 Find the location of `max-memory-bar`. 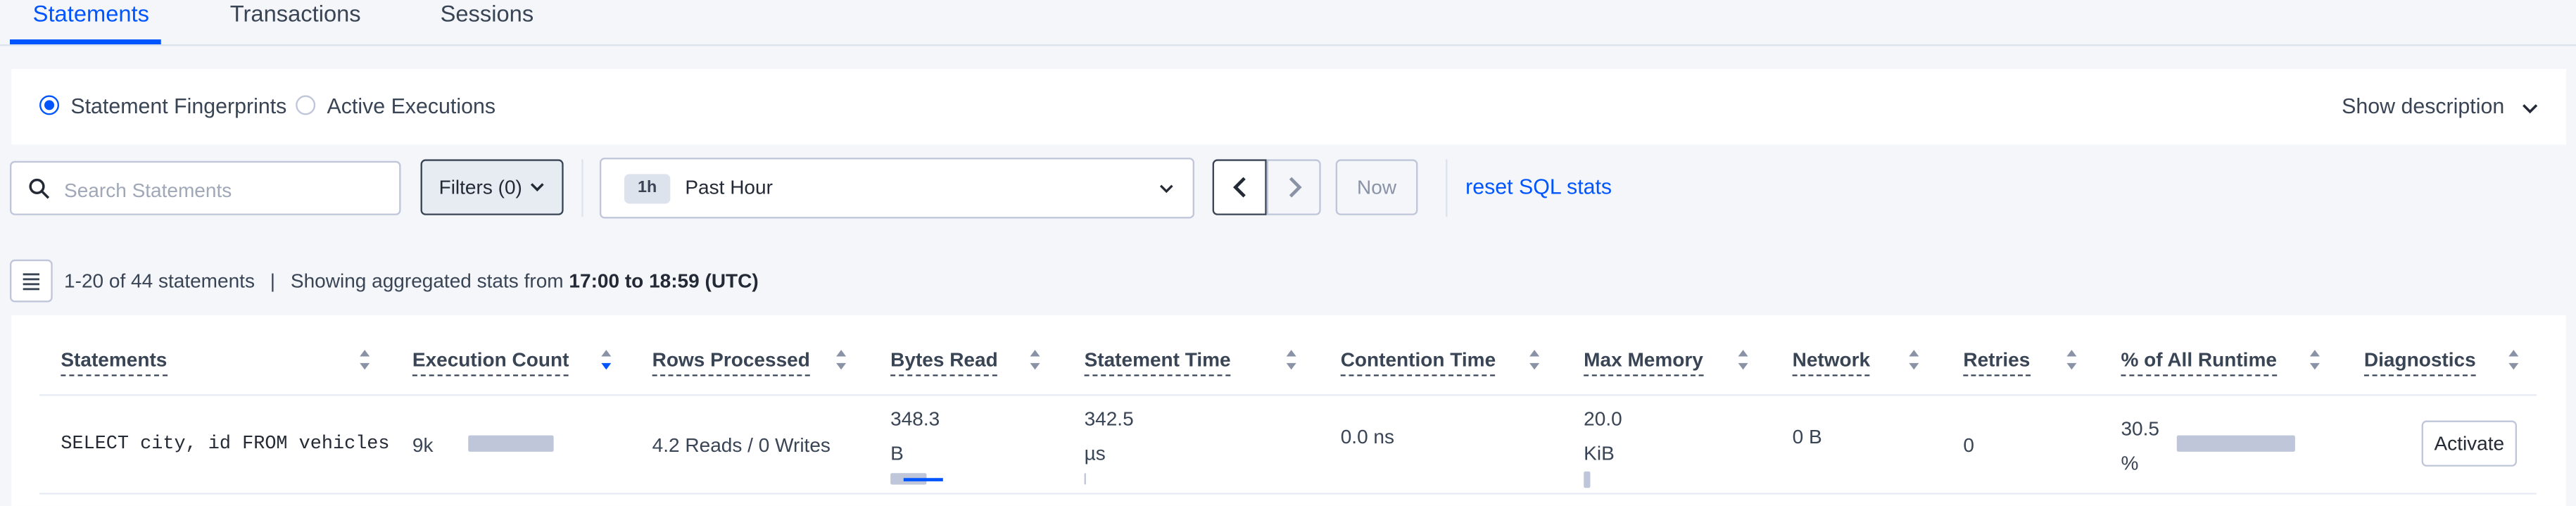

max-memory-bar is located at coordinates (1587, 479).